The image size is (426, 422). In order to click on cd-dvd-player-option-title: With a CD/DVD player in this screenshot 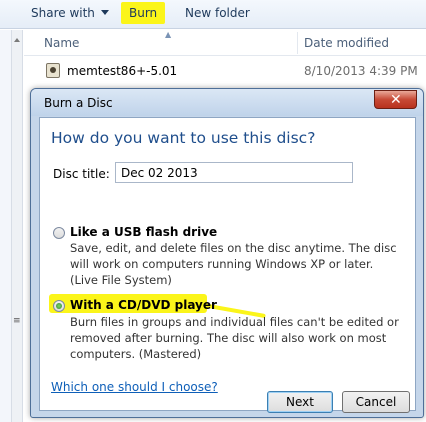, I will do `click(143, 305)`.